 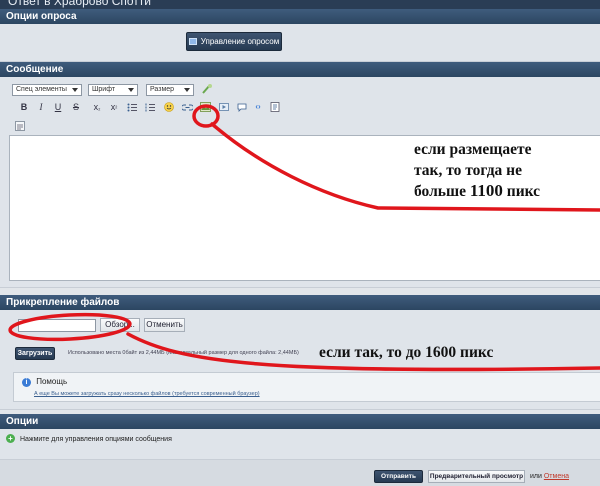 What do you see at coordinates (70, 327) in the screenshot?
I see `upload-field-circle` at bounding box center [70, 327].